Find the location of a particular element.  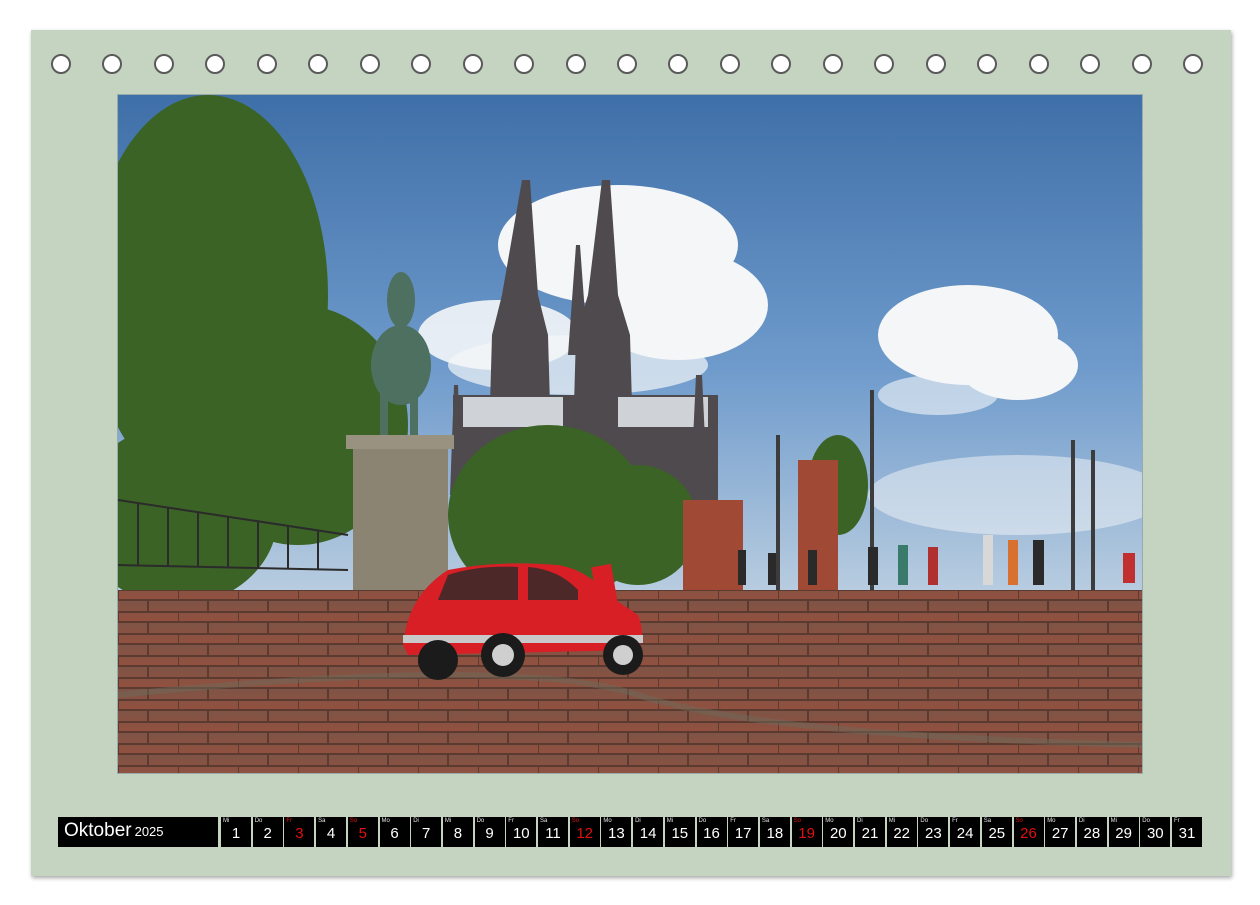

day-cell: Mi 22 is located at coordinates (901, 832).